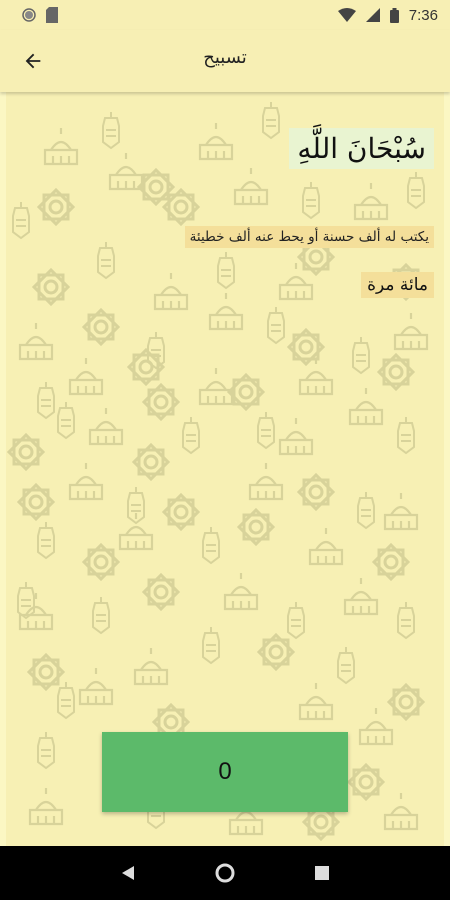  What do you see at coordinates (225, 15) in the screenshot?
I see `status-bar: 7:36` at bounding box center [225, 15].